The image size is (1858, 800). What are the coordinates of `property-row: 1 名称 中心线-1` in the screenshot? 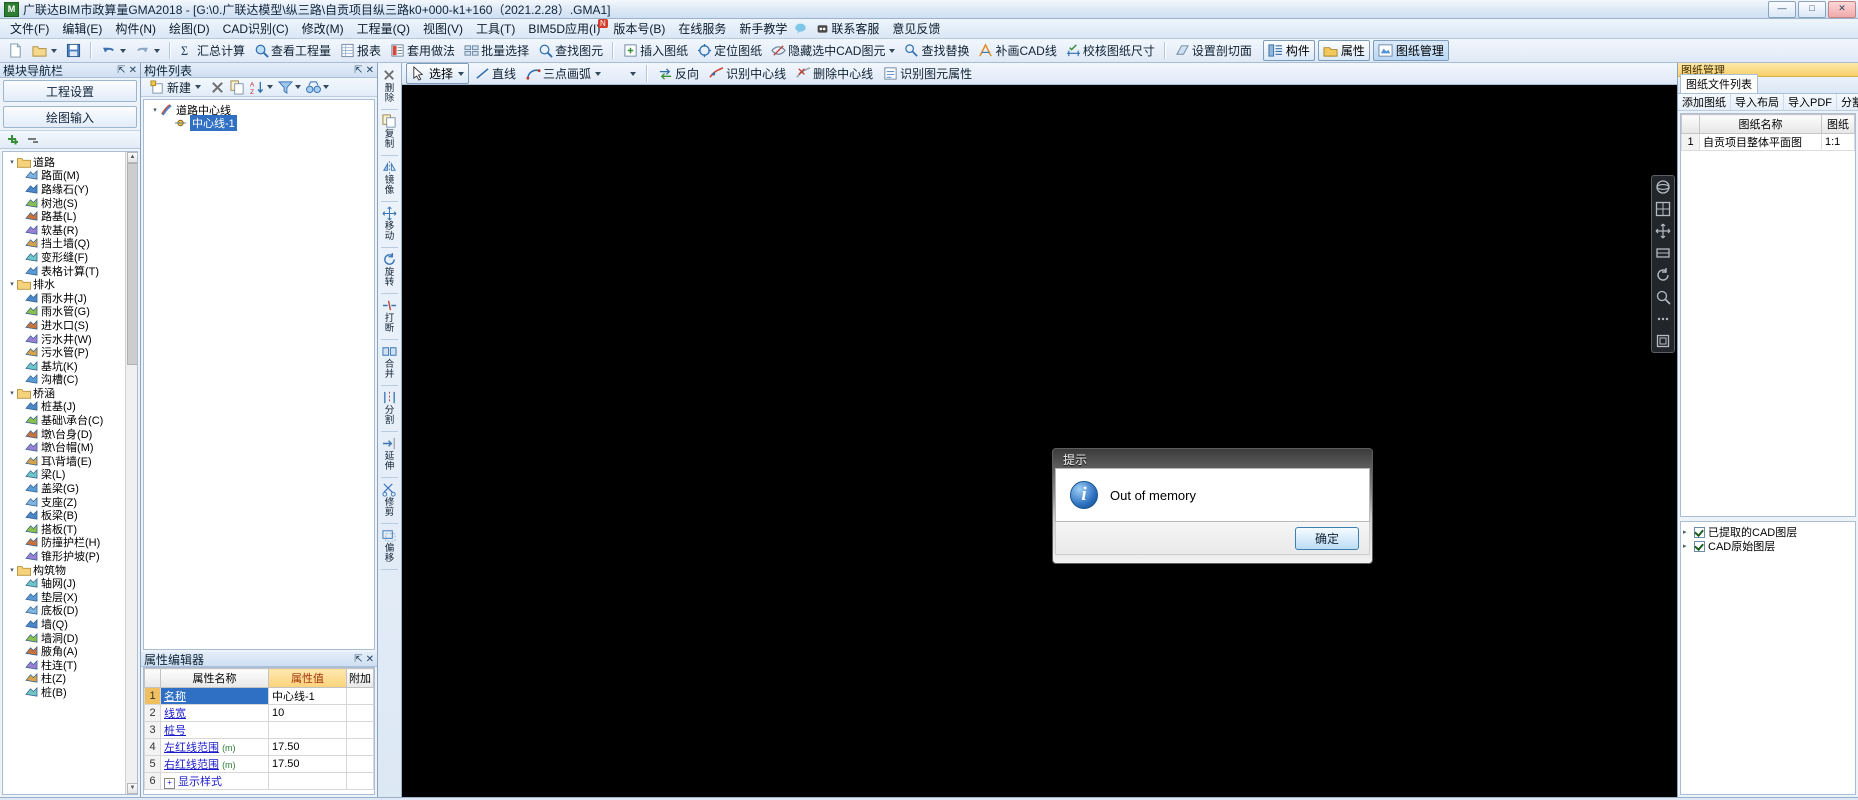 It's located at (259, 696).